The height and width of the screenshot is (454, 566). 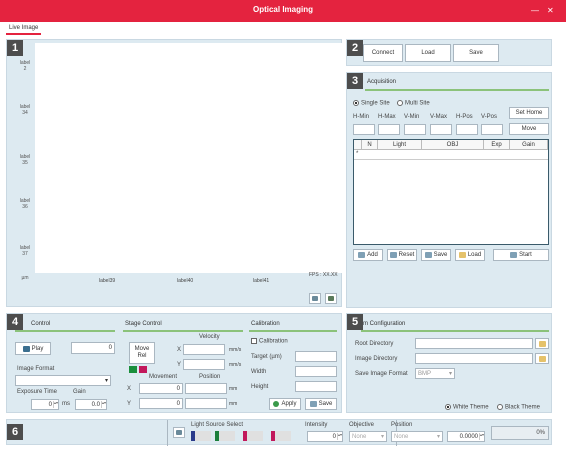 I want to click on exposure-time-input: 0 ▴▾, so click(x=45, y=404).